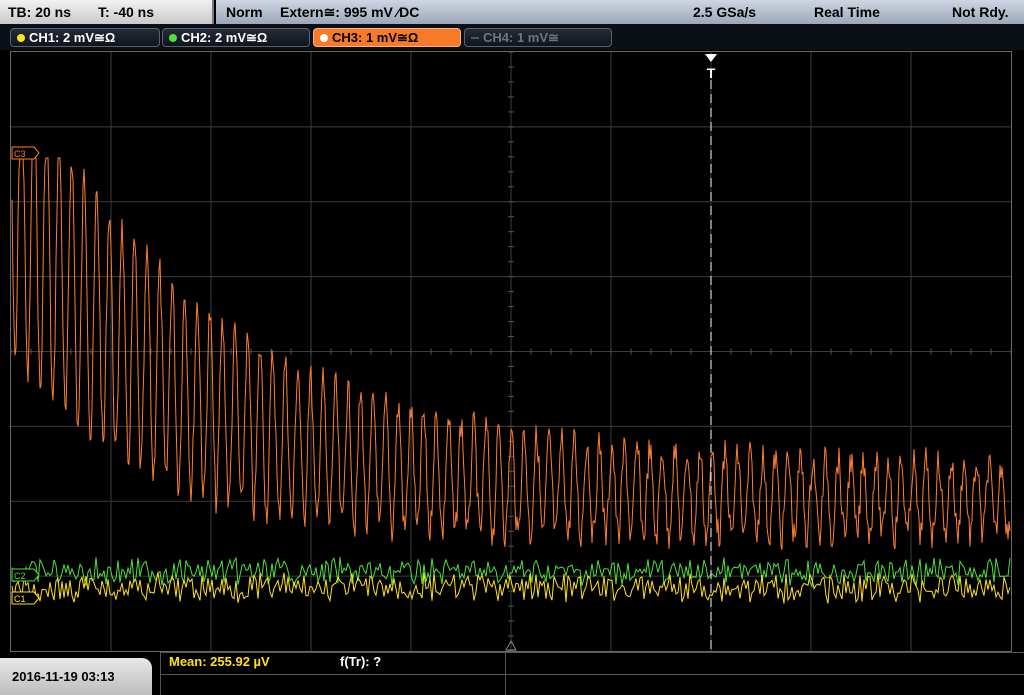 The height and width of the screenshot is (695, 1024). I want to click on ch1-offset-marker: C1, so click(25, 598).